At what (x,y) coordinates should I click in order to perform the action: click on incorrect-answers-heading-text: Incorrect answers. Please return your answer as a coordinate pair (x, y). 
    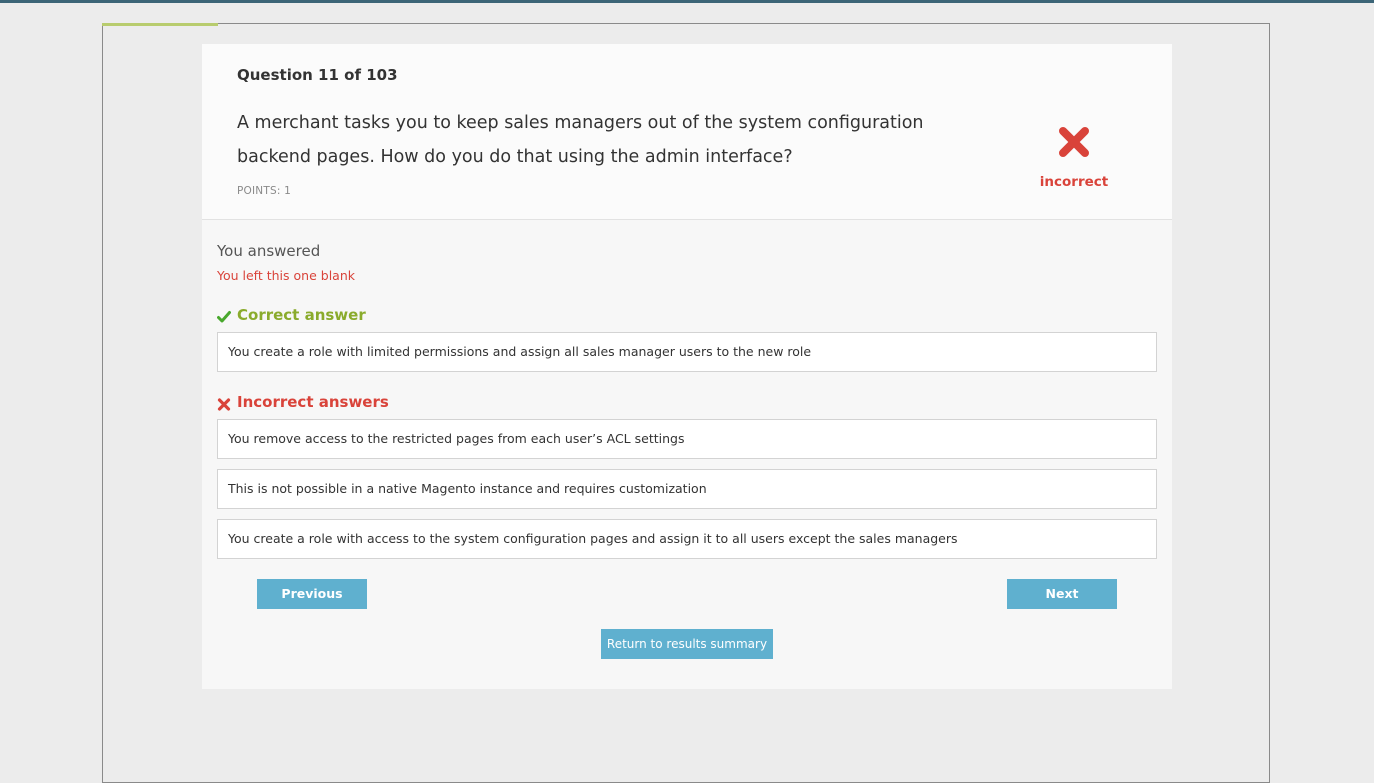
    Looking at the image, I should click on (313, 402).